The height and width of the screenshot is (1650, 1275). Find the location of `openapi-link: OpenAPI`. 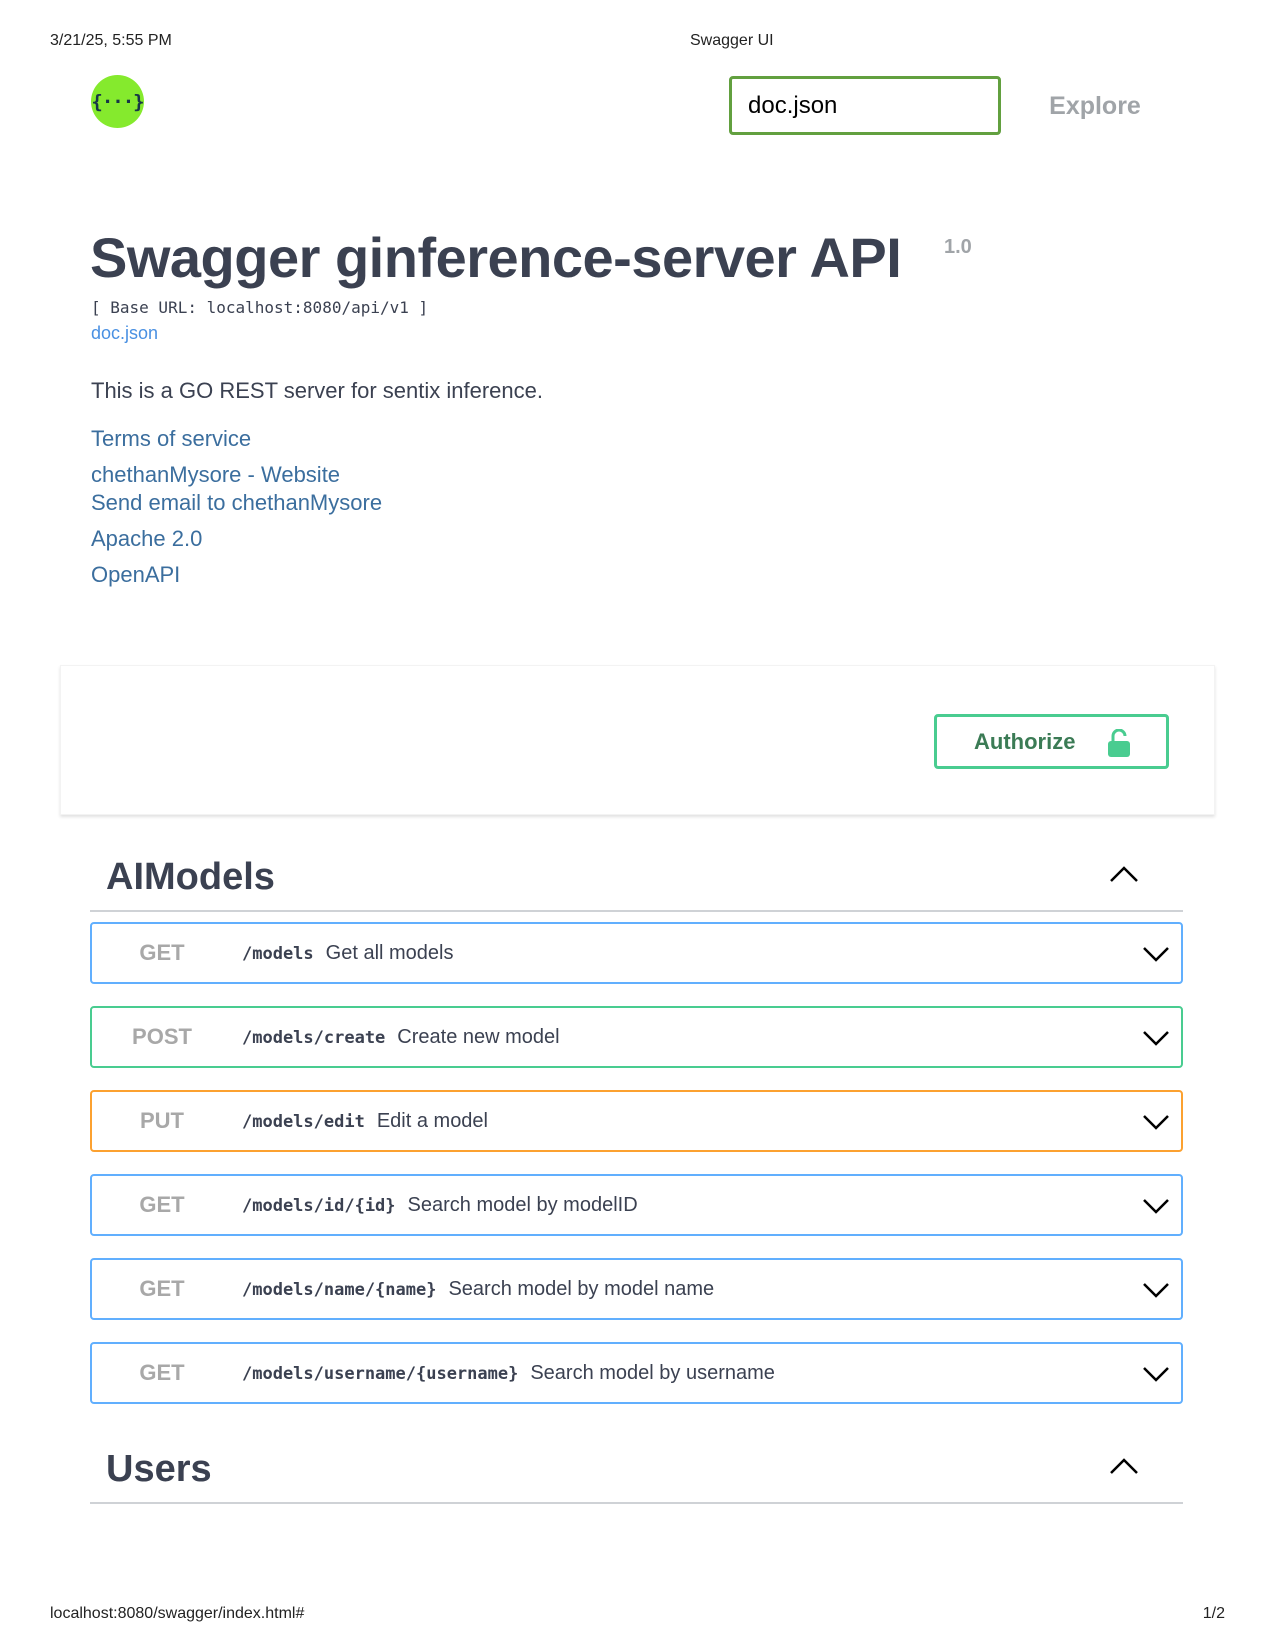

openapi-link: OpenAPI is located at coordinates (135, 575).